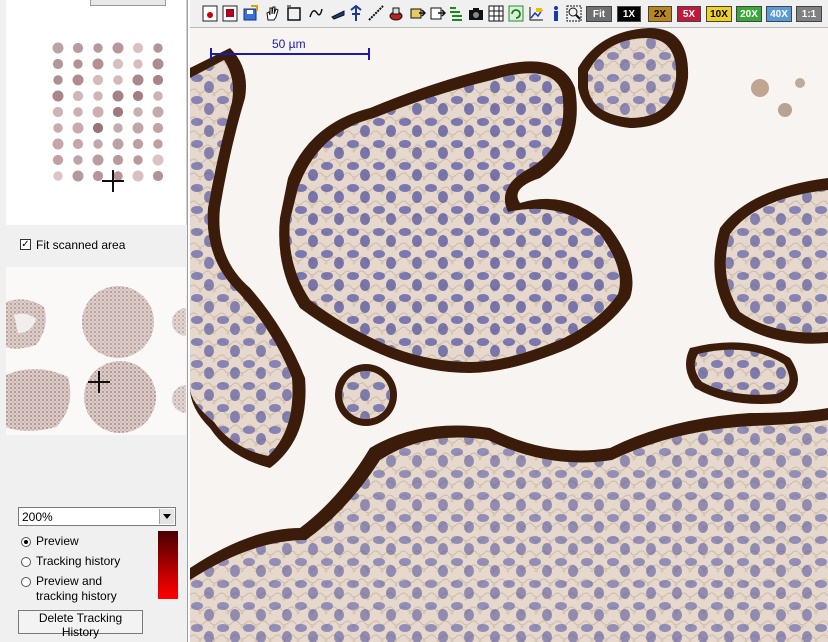  I want to click on chevron-down-icon, so click(166, 516).